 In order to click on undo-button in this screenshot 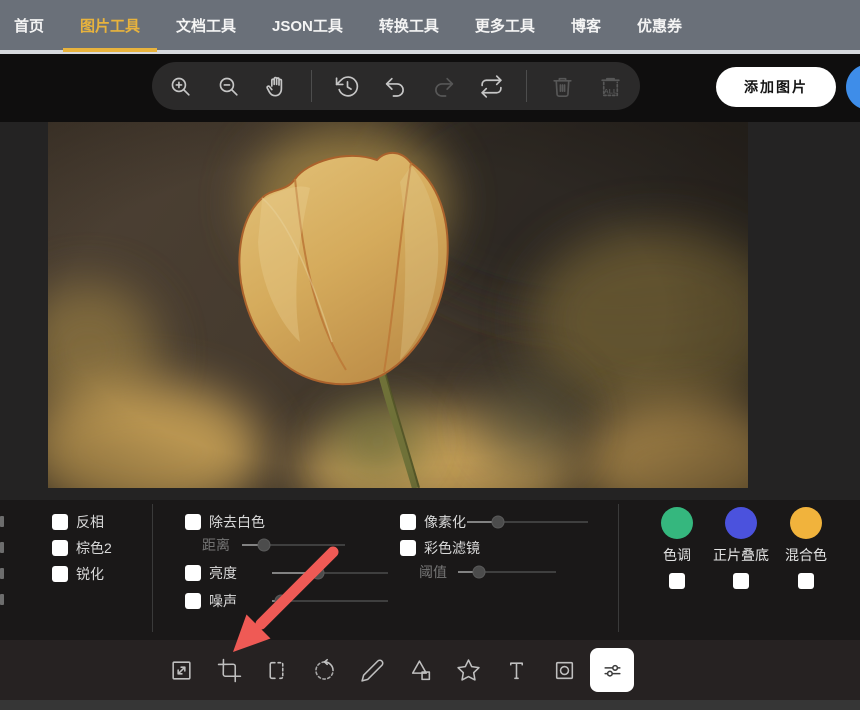, I will do `click(395, 86)`.